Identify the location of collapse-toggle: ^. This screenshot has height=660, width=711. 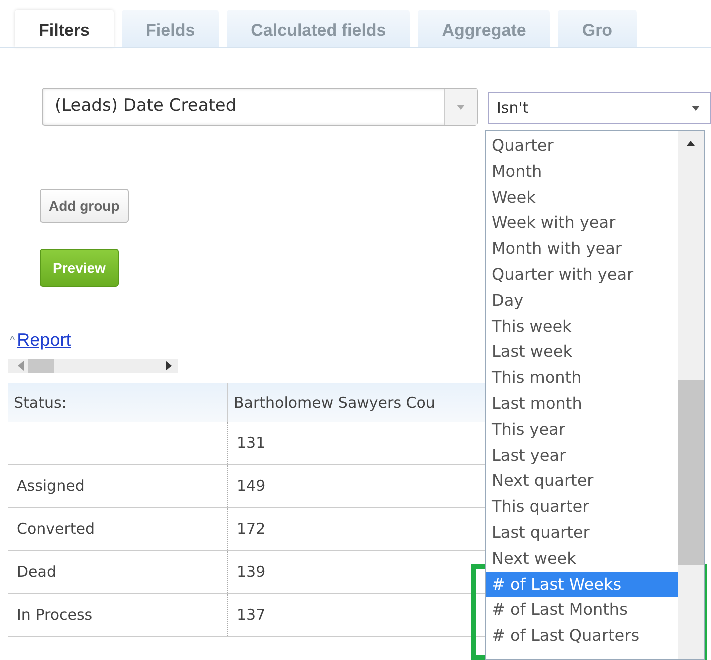
(13, 340).